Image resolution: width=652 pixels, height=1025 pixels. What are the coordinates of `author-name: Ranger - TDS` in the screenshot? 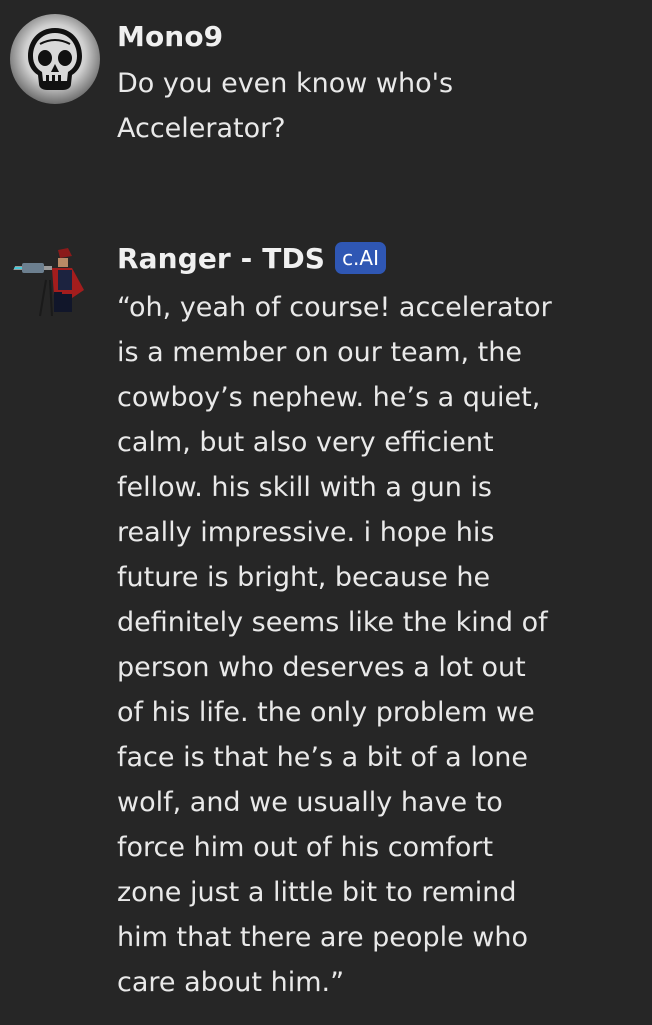 It's located at (221, 258).